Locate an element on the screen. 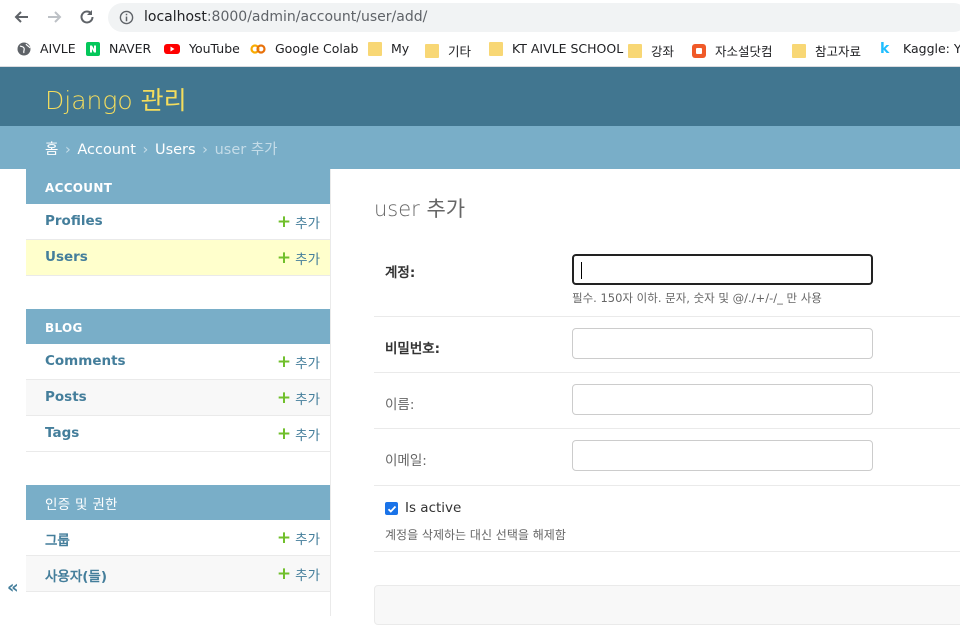 The width and height of the screenshot is (960, 625). bookmark-label: Kaggle: Yo is located at coordinates (931, 48).